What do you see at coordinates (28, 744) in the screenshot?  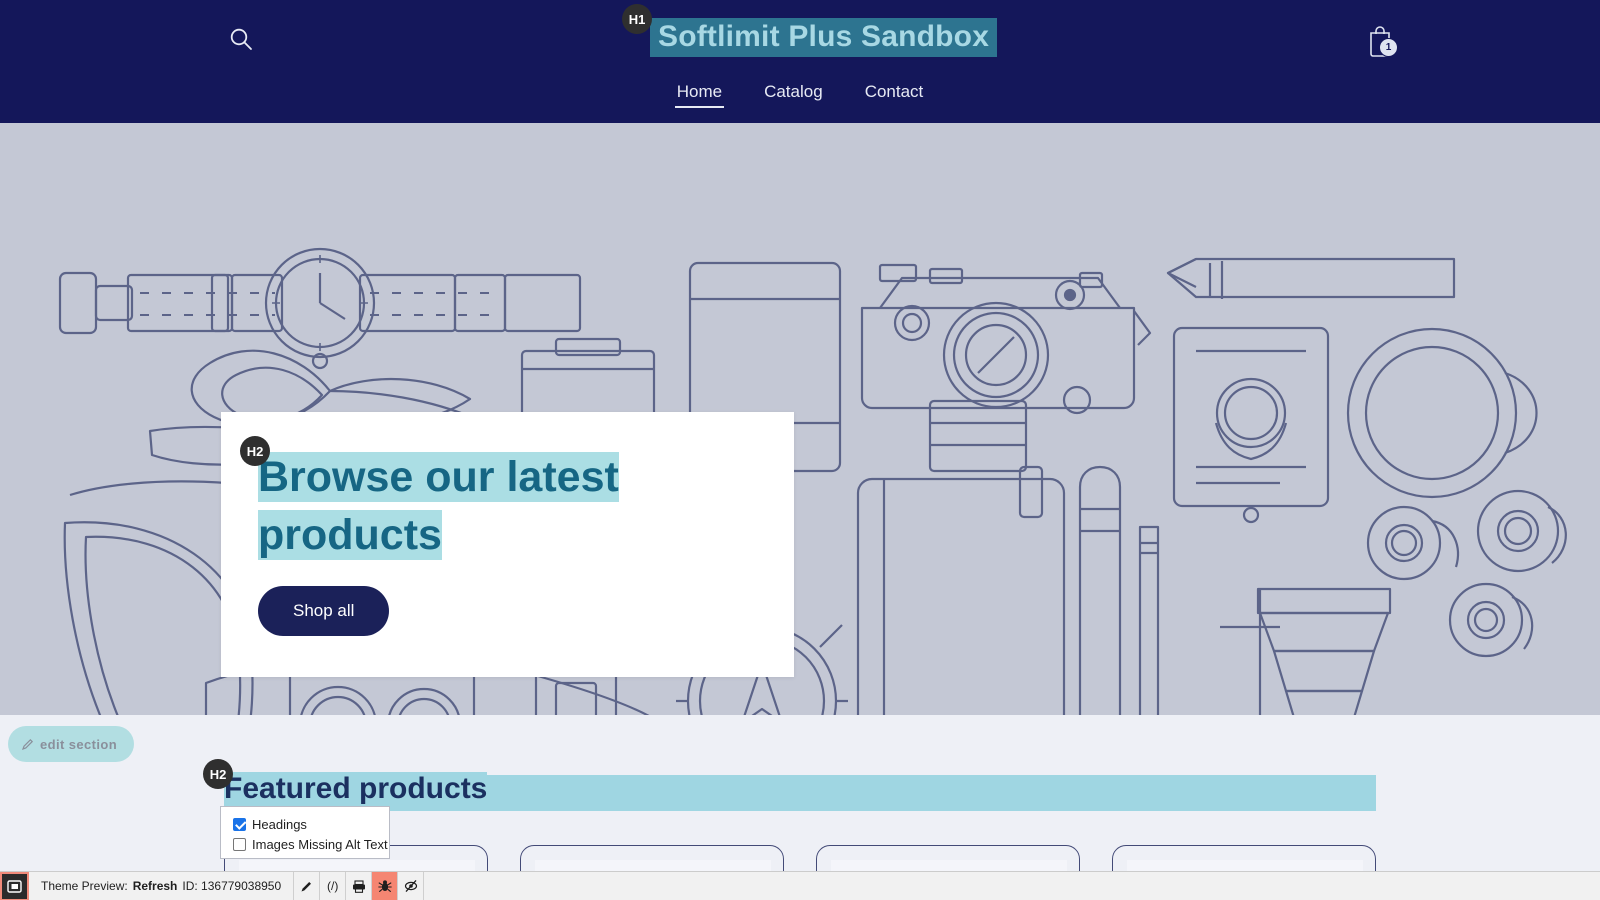 I see `pencil-icon` at bounding box center [28, 744].